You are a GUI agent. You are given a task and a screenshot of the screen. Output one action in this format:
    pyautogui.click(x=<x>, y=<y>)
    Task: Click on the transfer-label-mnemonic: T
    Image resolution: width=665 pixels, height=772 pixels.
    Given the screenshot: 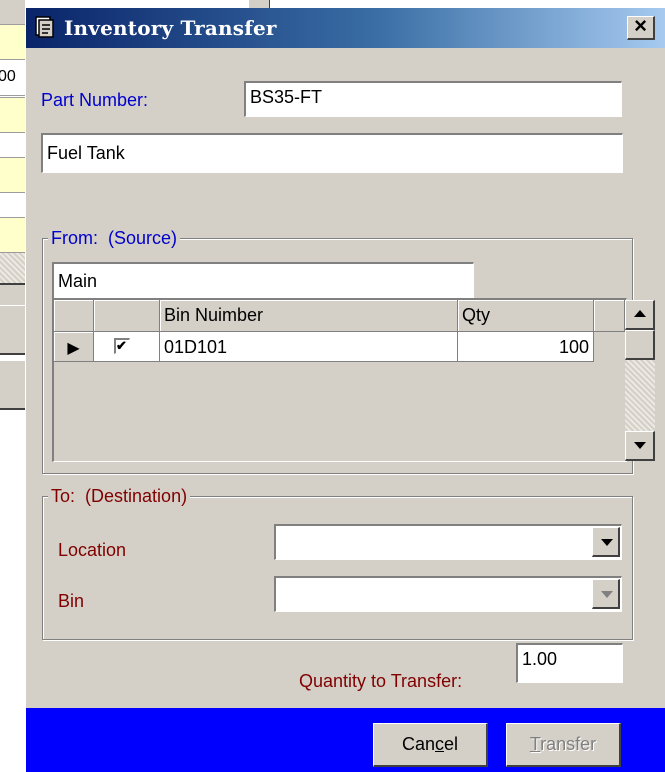 What is the action you would take?
    pyautogui.click(x=535, y=744)
    